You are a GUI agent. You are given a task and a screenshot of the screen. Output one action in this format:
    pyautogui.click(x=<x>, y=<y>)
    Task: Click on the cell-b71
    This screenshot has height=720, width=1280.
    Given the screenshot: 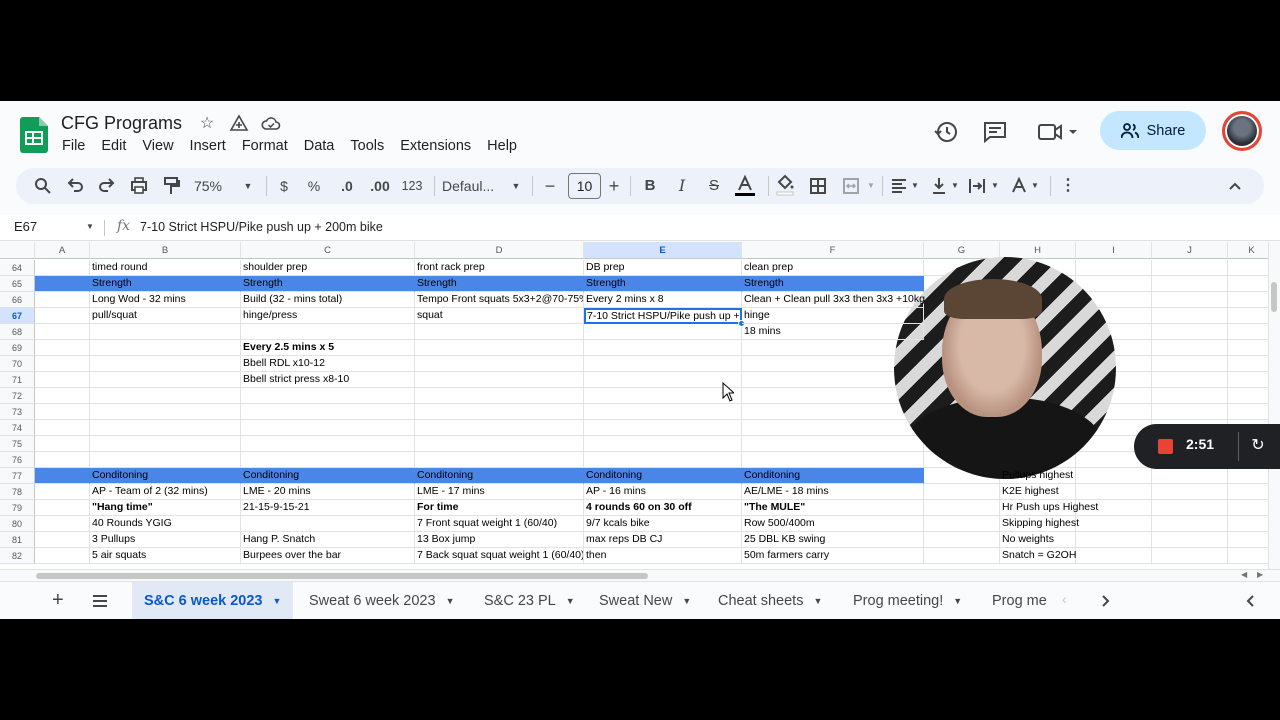 What is the action you would take?
    pyautogui.click(x=165, y=380)
    